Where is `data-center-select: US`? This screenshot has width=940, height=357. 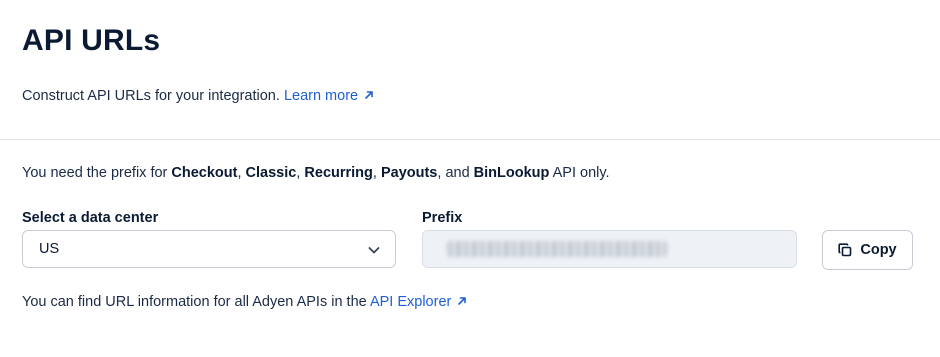
data-center-select: US is located at coordinates (209, 249).